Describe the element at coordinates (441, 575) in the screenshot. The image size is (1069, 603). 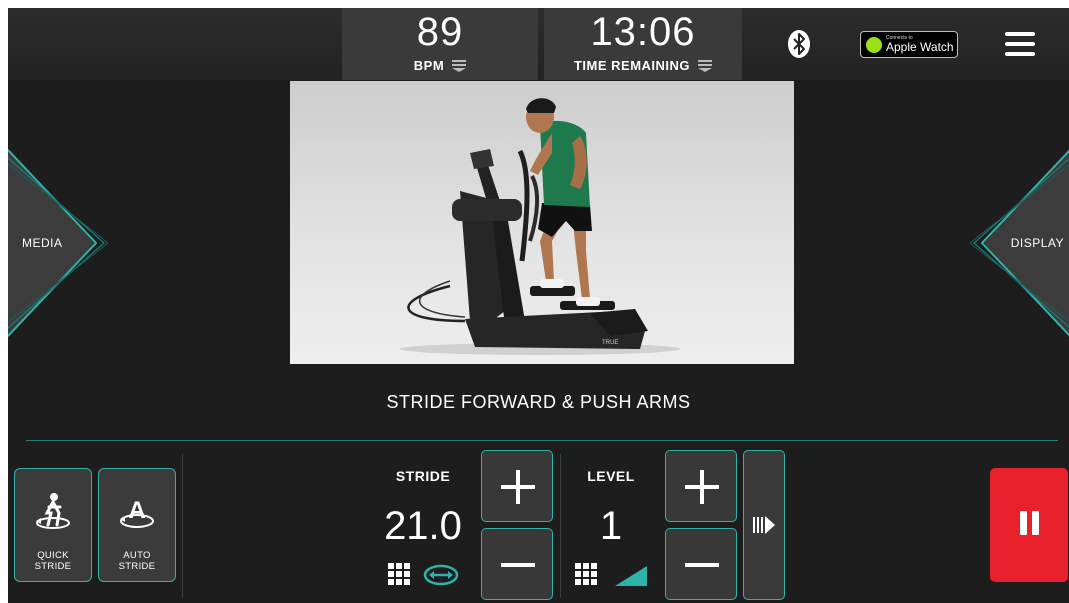
I see `stride-range-icon` at that location.